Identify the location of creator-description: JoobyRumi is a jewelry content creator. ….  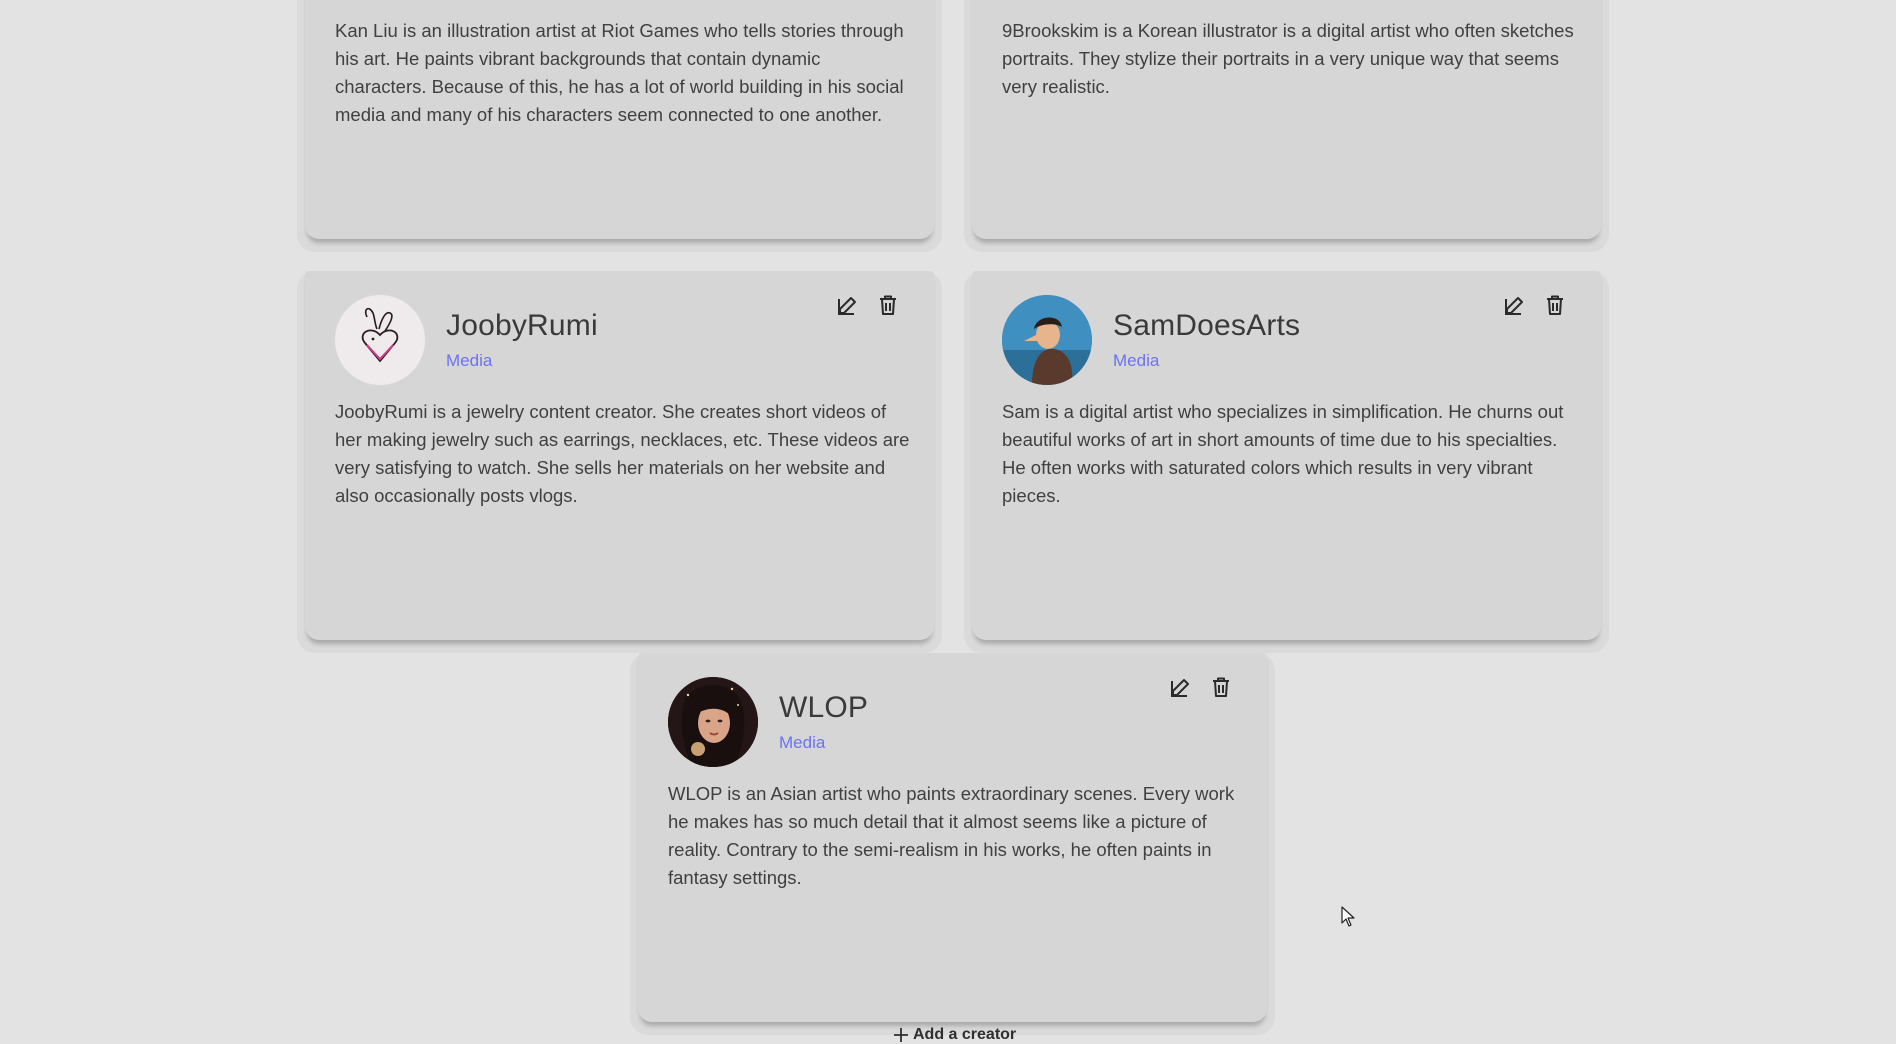
(622, 453).